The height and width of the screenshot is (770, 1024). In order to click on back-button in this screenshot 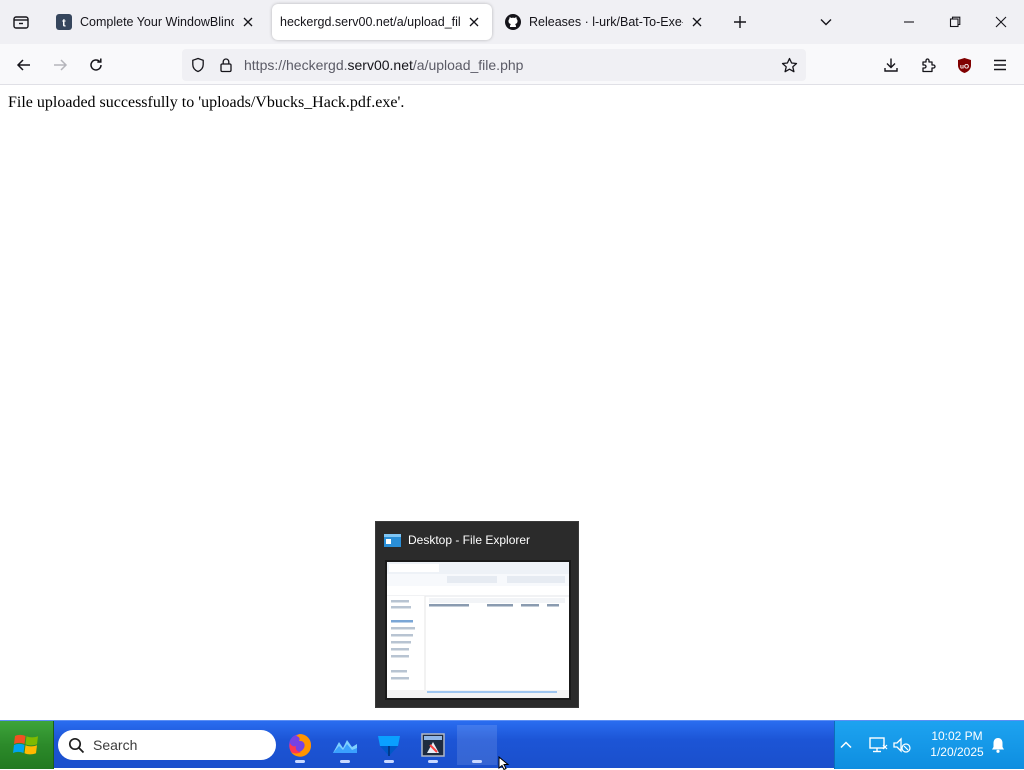, I will do `click(24, 65)`.